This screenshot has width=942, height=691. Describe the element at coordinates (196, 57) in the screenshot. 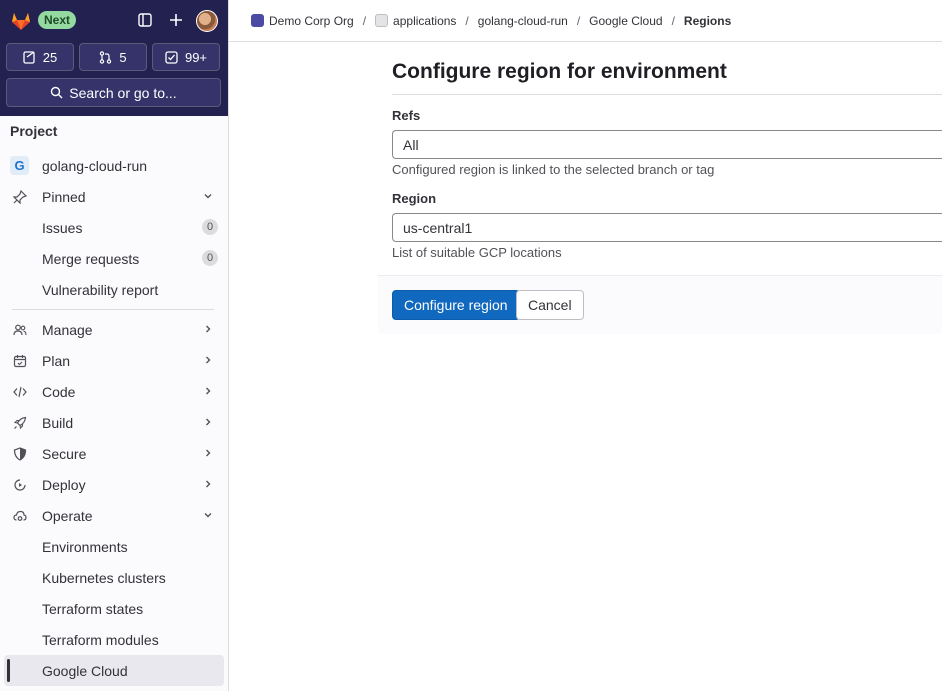

I see `todos-count: 99+` at that location.